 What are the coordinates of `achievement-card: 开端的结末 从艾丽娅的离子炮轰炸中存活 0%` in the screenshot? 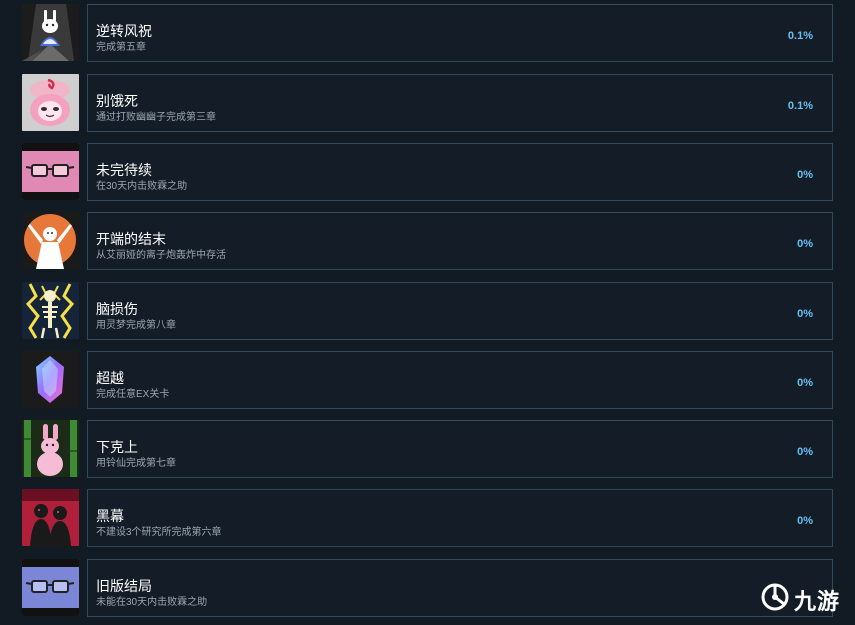 It's located at (460, 241).